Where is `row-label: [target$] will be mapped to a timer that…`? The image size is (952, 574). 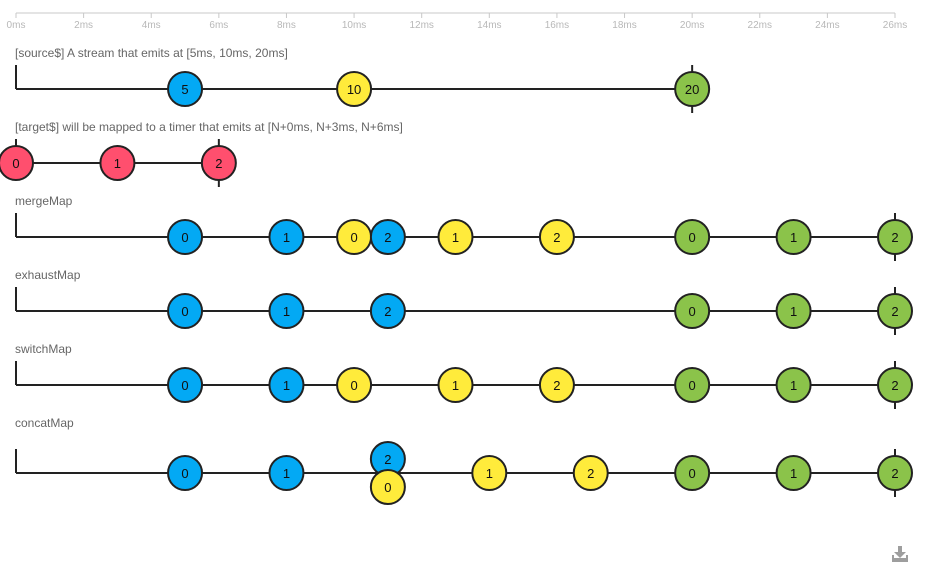 row-label: [target$] will be mapped to a timer that… is located at coordinates (209, 127).